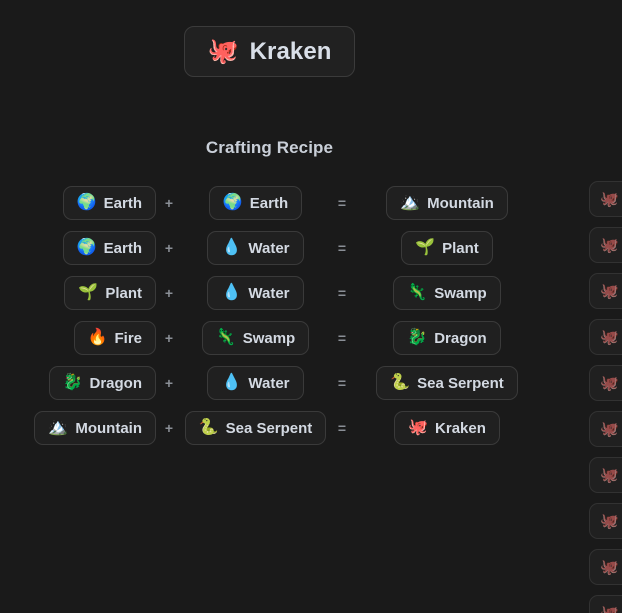  I want to click on section-title: Crafting Recipe, so click(269, 147).